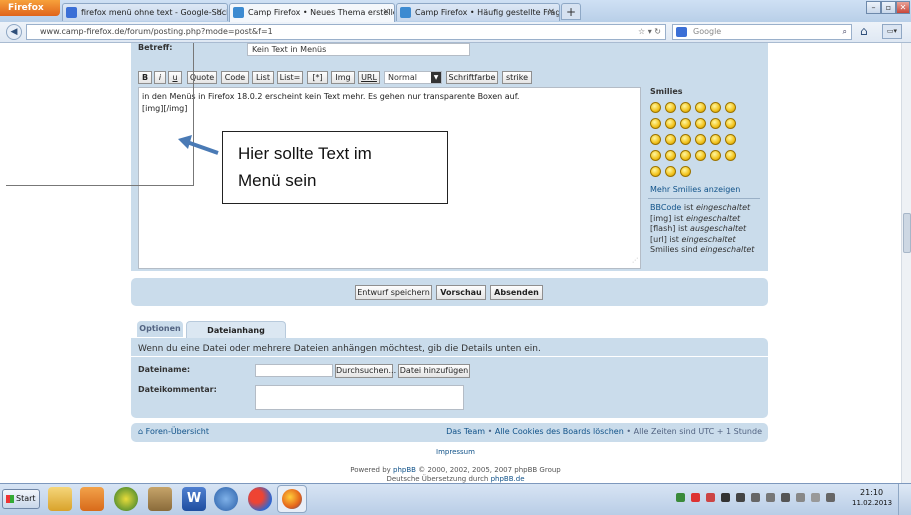 The height and width of the screenshot is (515, 911). What do you see at coordinates (202, 77) in the screenshot?
I see `quote-button: Quote` at bounding box center [202, 77].